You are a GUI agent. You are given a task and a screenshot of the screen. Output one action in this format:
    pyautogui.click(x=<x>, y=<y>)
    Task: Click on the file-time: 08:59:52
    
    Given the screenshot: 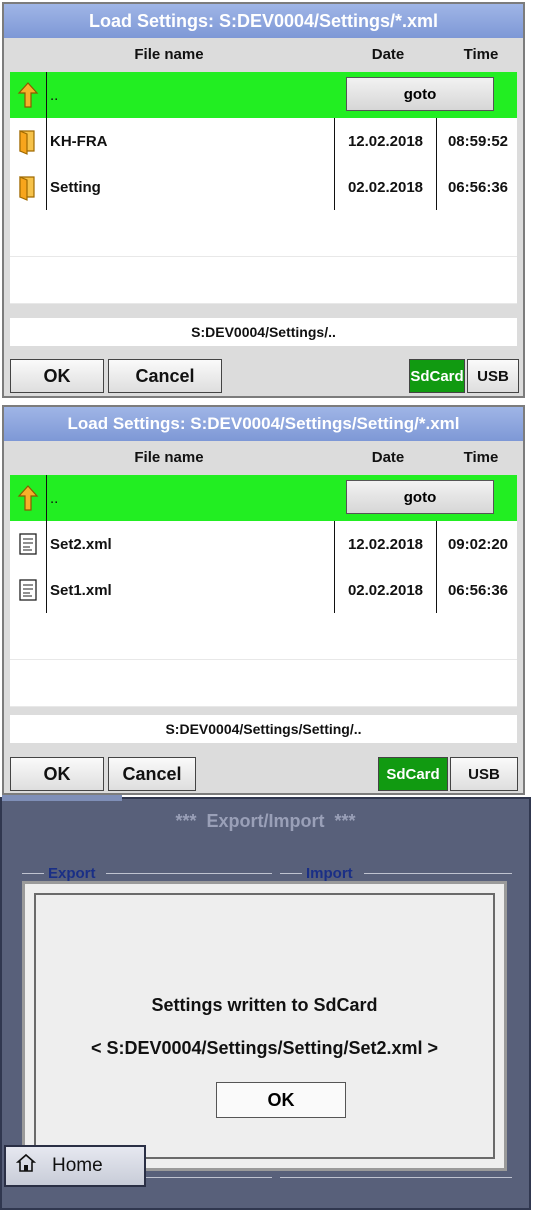 What is the action you would take?
    pyautogui.click(x=477, y=141)
    